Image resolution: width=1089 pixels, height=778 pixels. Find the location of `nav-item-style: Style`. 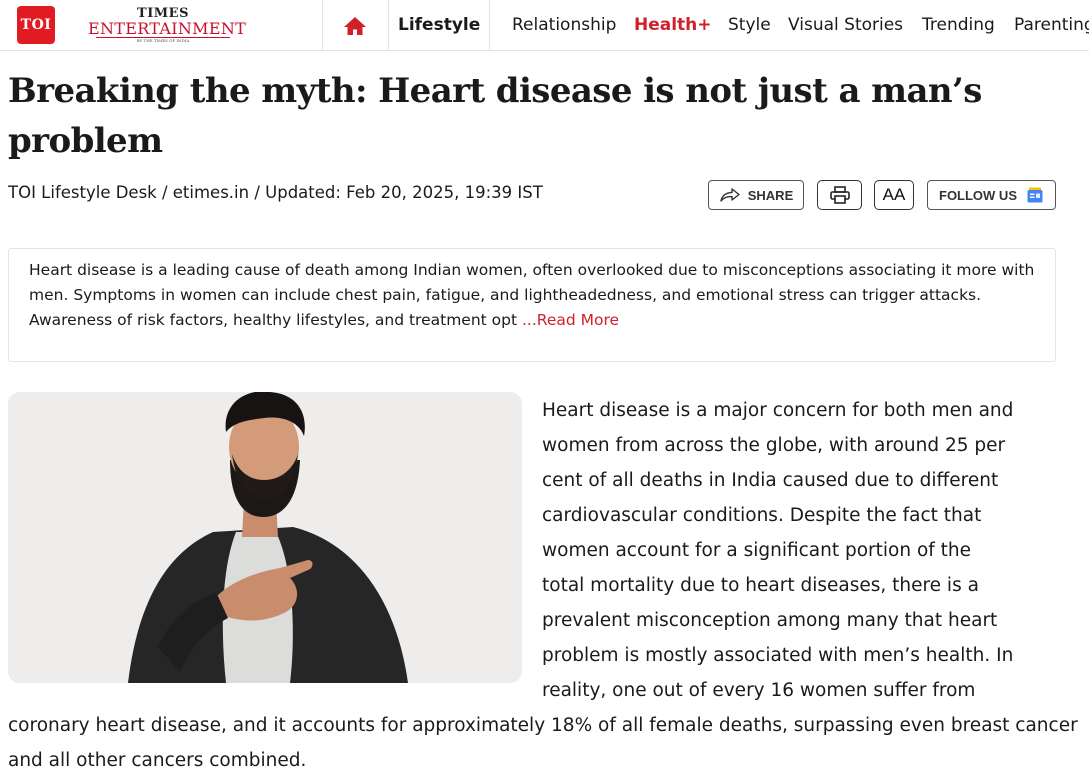

nav-item-style: Style is located at coordinates (749, 25).